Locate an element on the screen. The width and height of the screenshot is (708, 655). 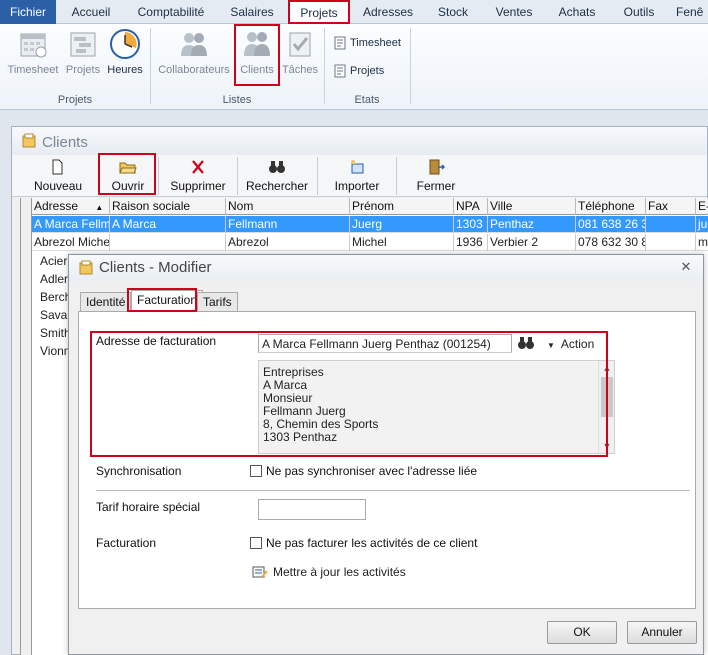
sync-checkbox: Ne pas synchroniser avec l'adresse liée is located at coordinates (363, 471).